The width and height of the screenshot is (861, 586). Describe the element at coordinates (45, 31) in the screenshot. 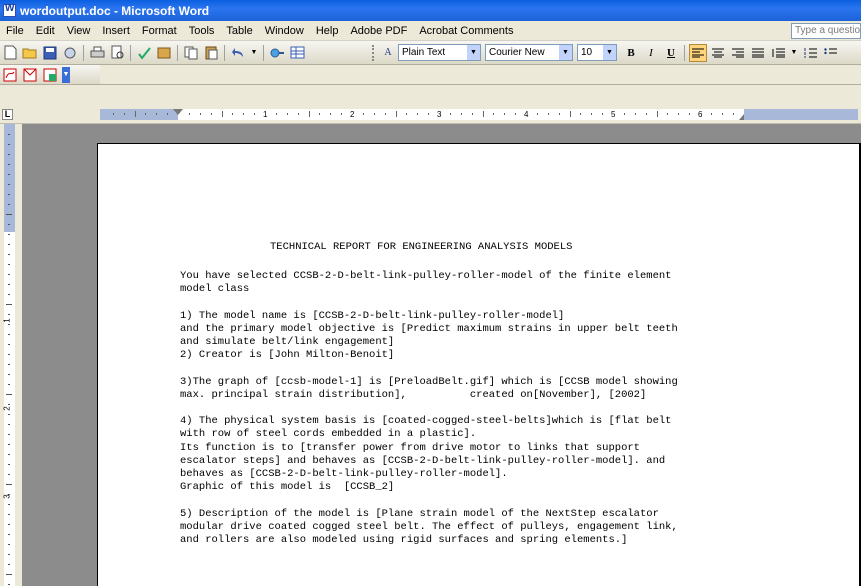

I see `menu-edit: Edit` at that location.